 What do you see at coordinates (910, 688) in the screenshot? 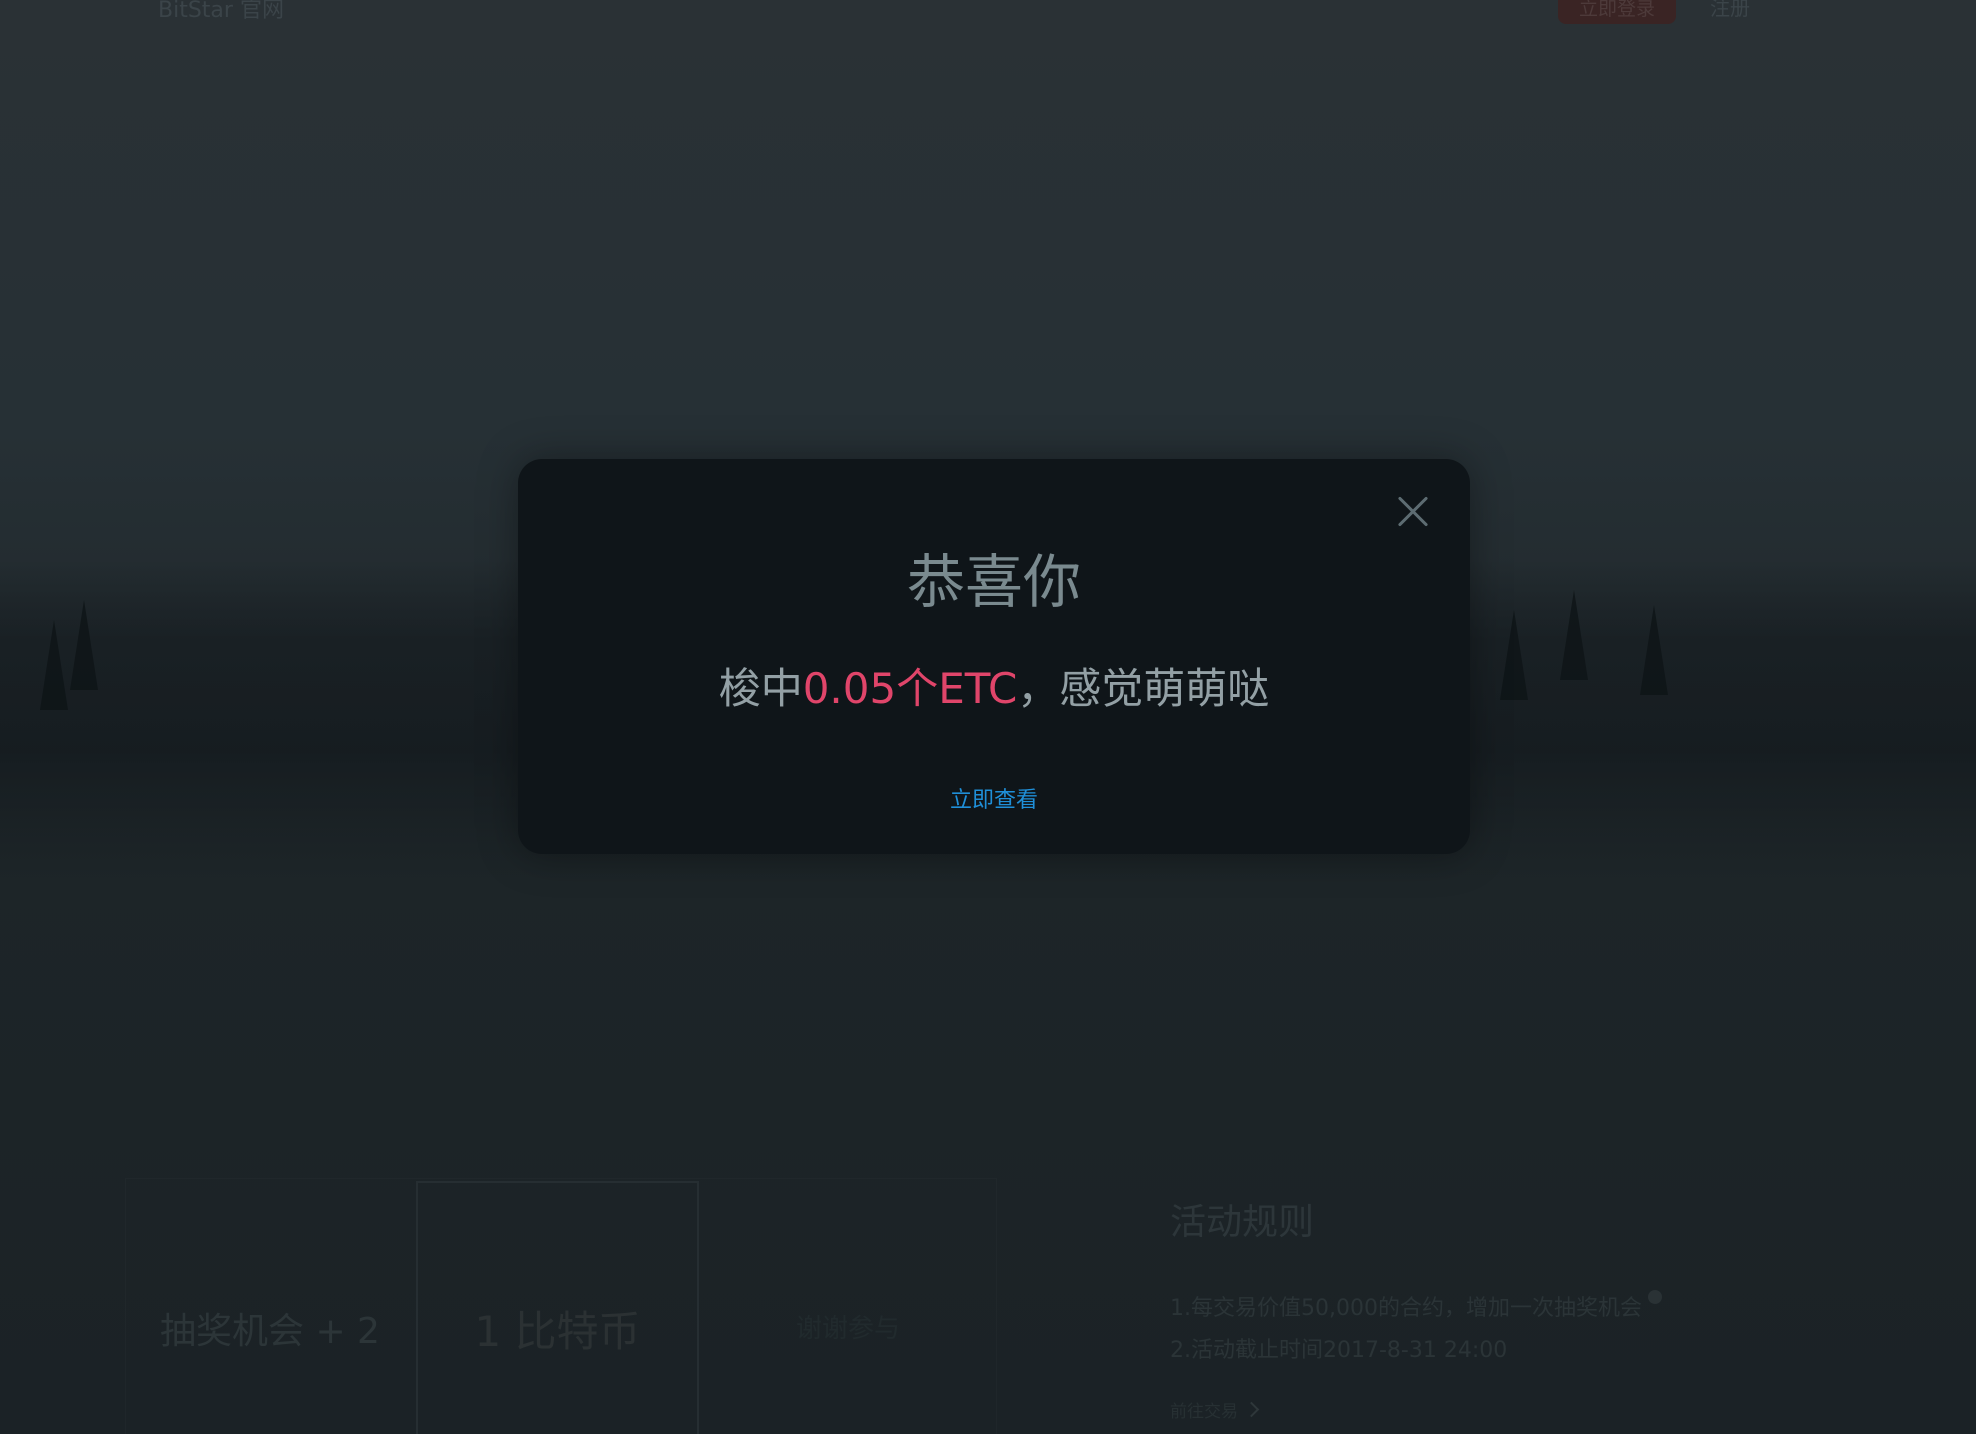
I see `prize-amount: 0.05个ETC` at bounding box center [910, 688].